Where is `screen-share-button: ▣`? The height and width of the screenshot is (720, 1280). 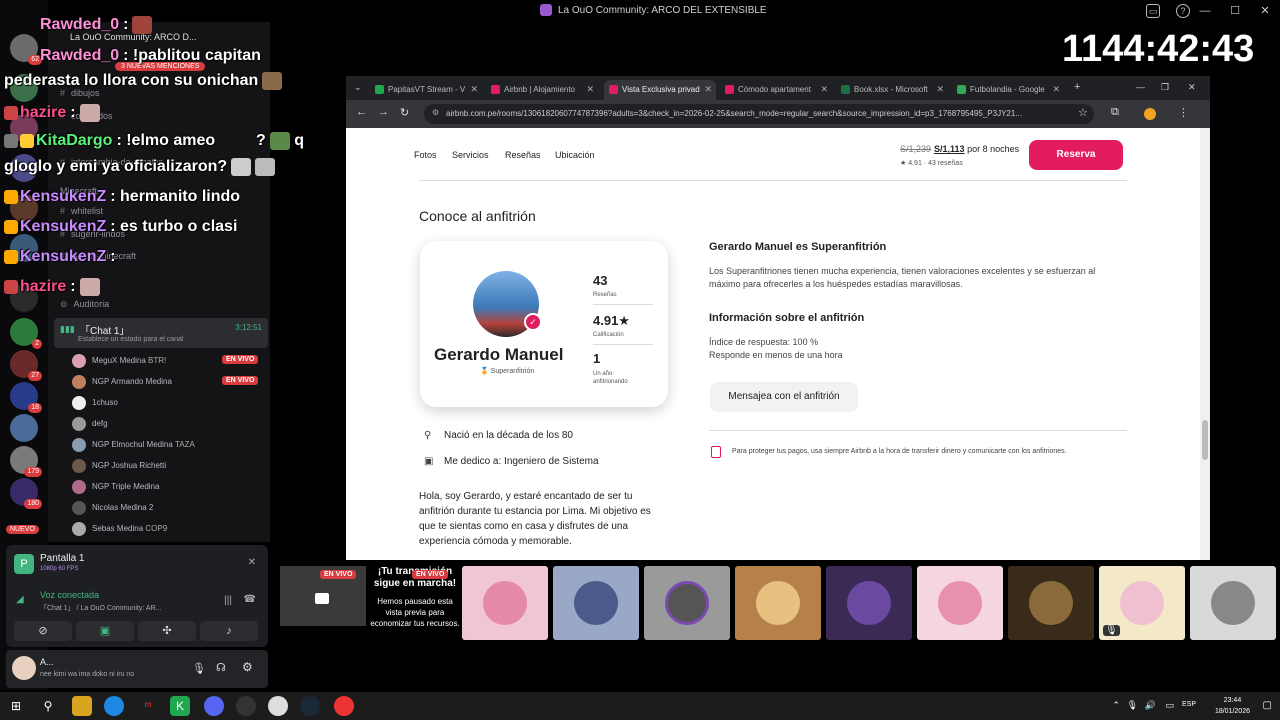
screen-share-button: ▣ is located at coordinates (105, 631).